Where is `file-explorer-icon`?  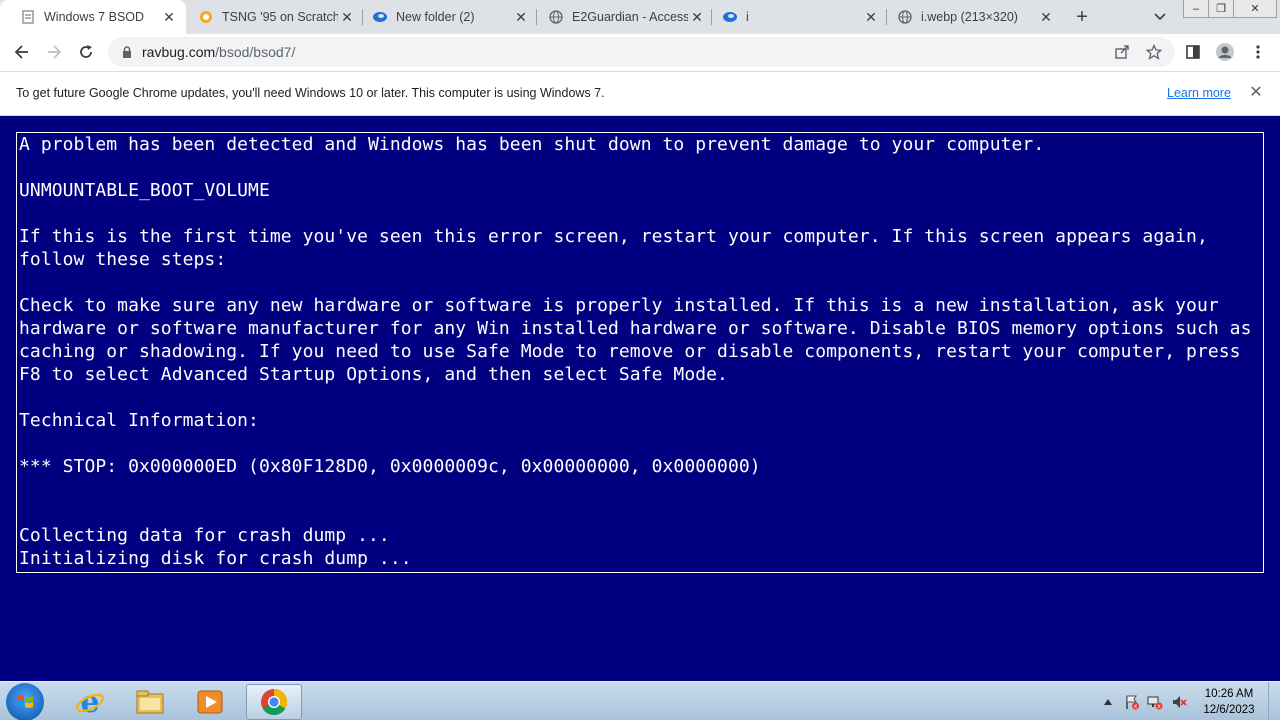
file-explorer-icon is located at coordinates (150, 702).